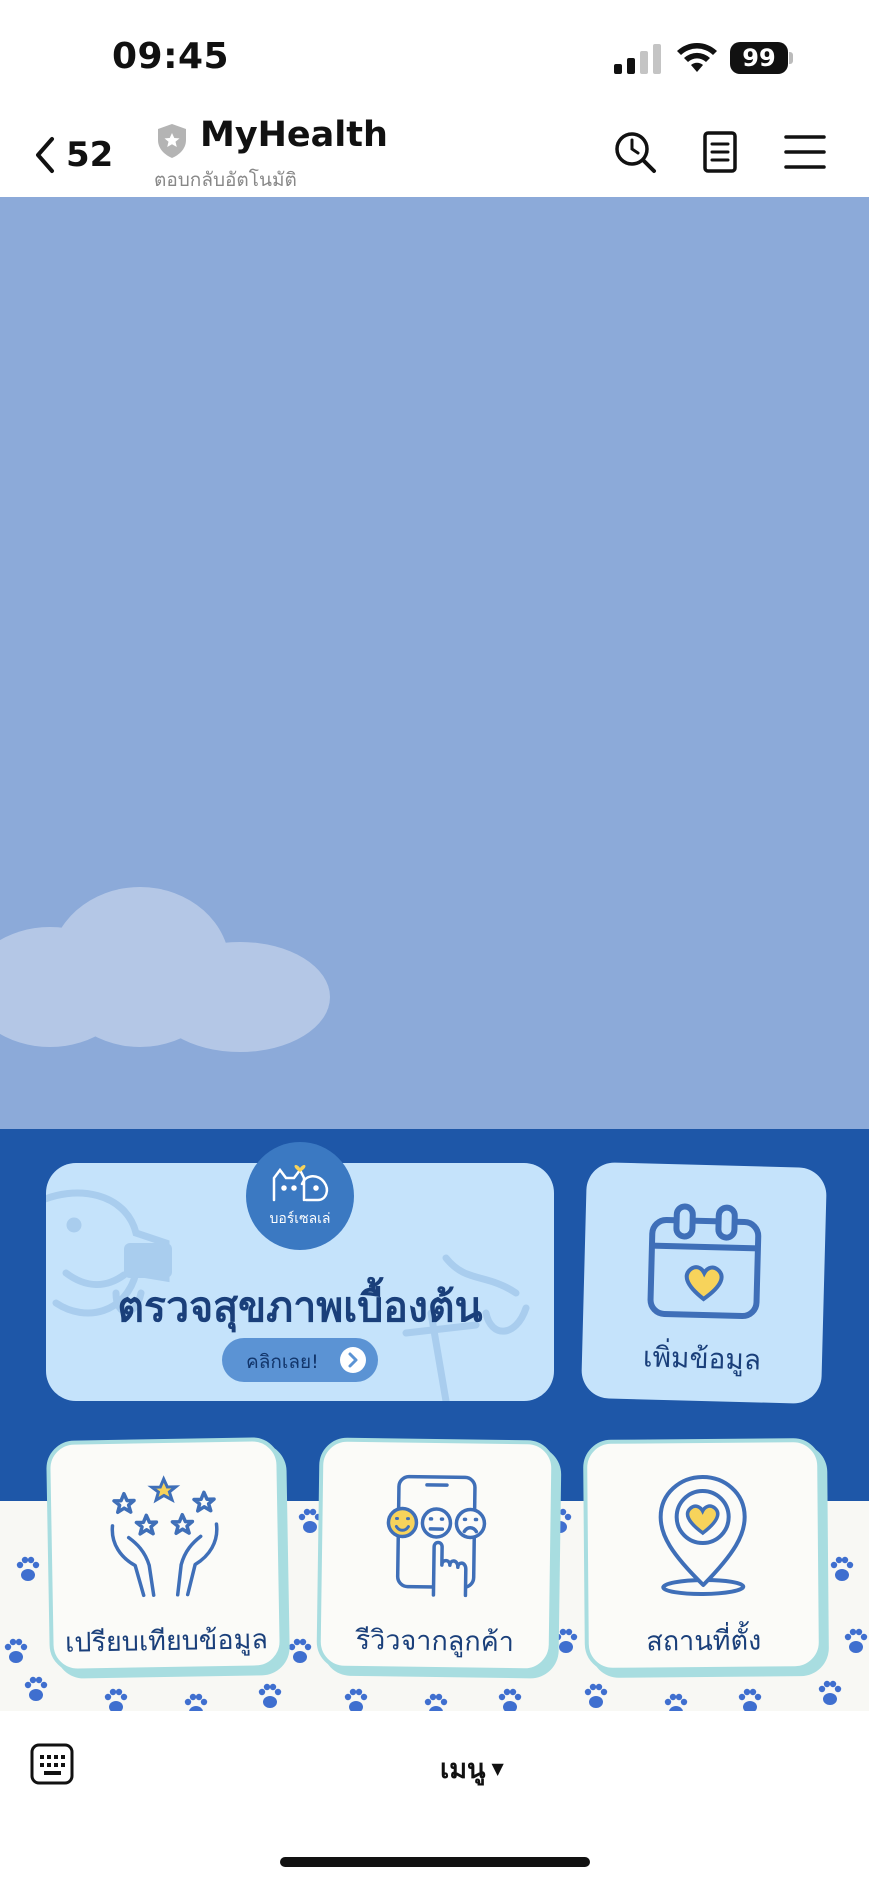 The height and width of the screenshot is (1884, 869). What do you see at coordinates (300, 1183) in the screenshot?
I see `cat-dog-logo-icon` at bounding box center [300, 1183].